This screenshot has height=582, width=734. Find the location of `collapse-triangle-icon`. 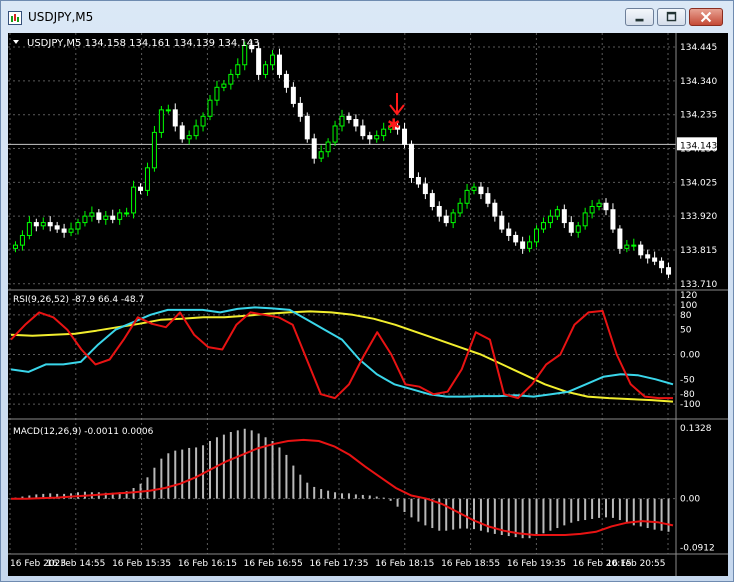

collapse-triangle-icon is located at coordinates (16, 42).